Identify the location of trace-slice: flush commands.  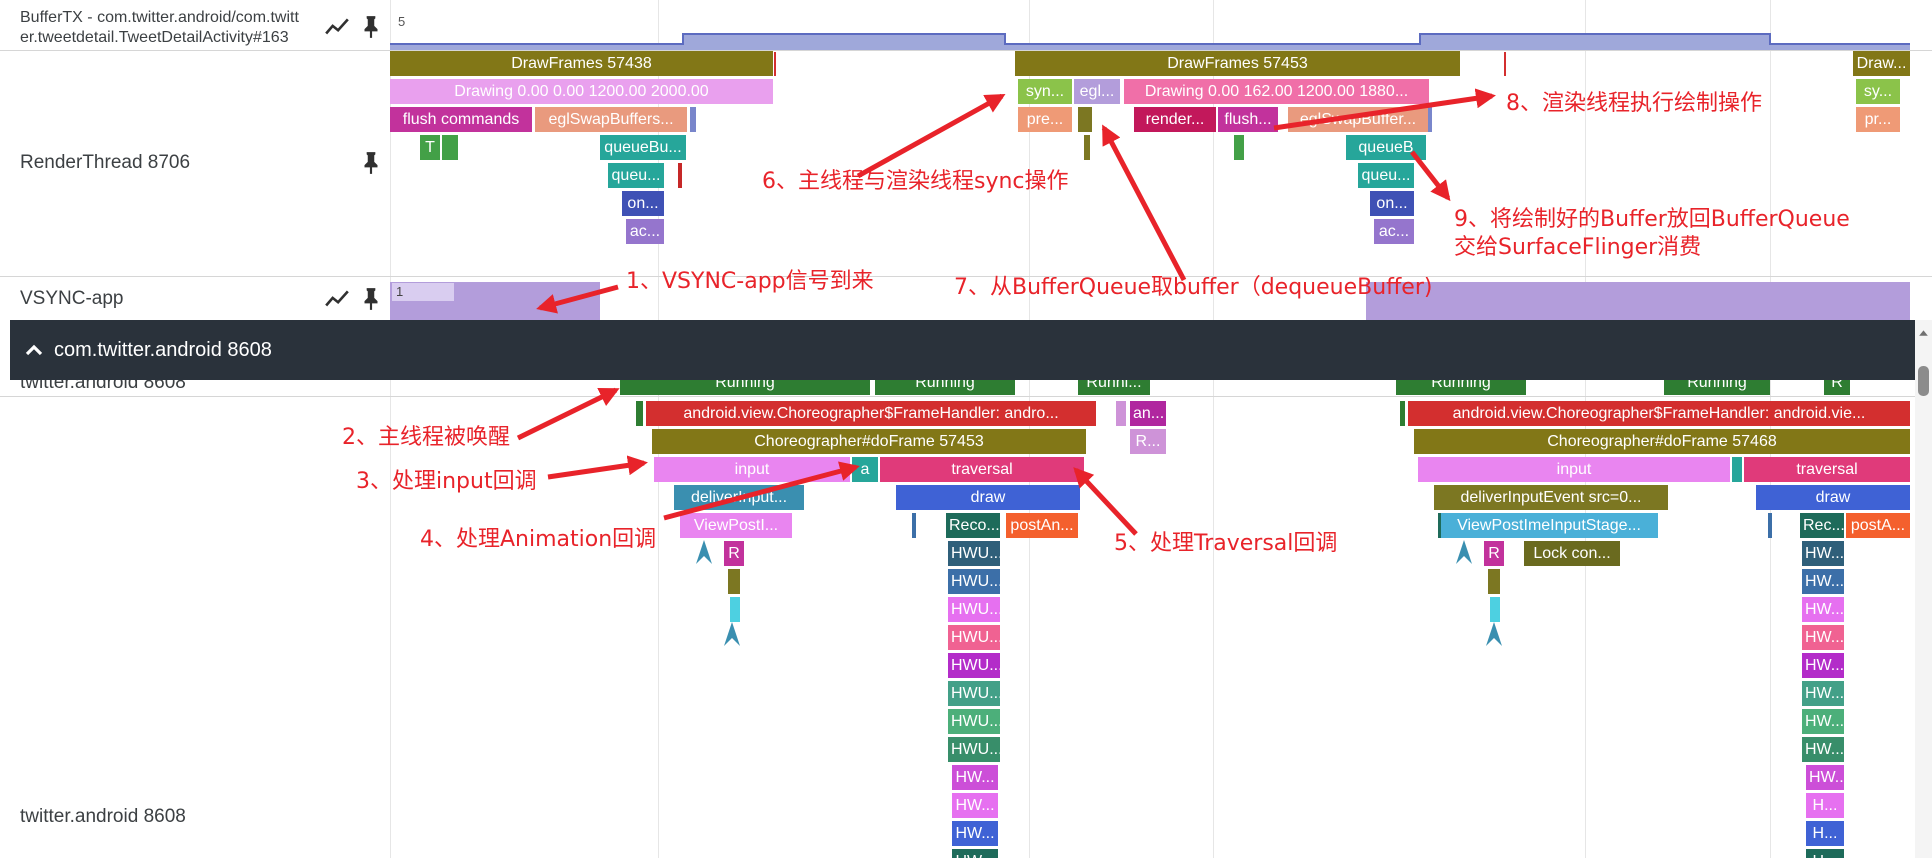
(461, 119).